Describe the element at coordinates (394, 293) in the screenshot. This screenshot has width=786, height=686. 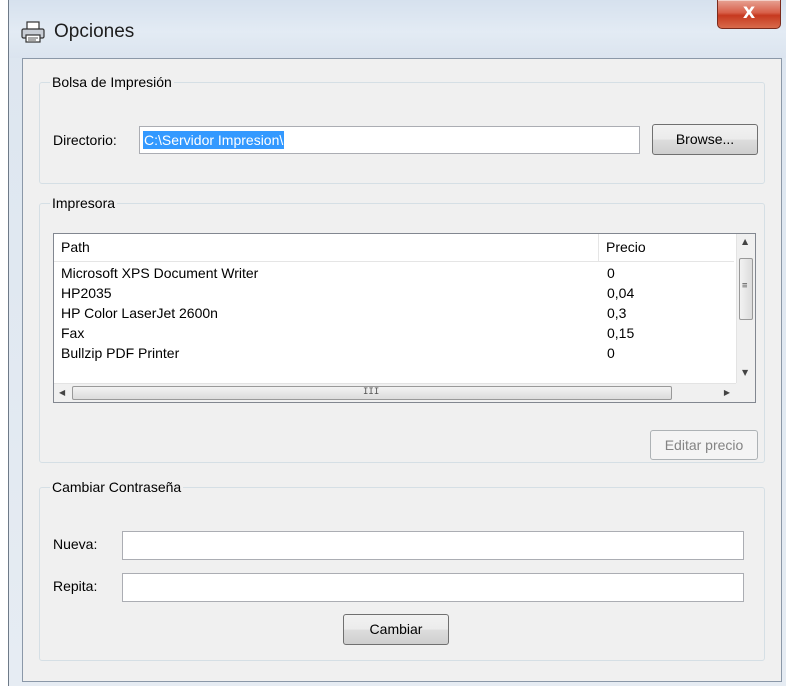
I see `table-row: HP2035 0,04` at that location.